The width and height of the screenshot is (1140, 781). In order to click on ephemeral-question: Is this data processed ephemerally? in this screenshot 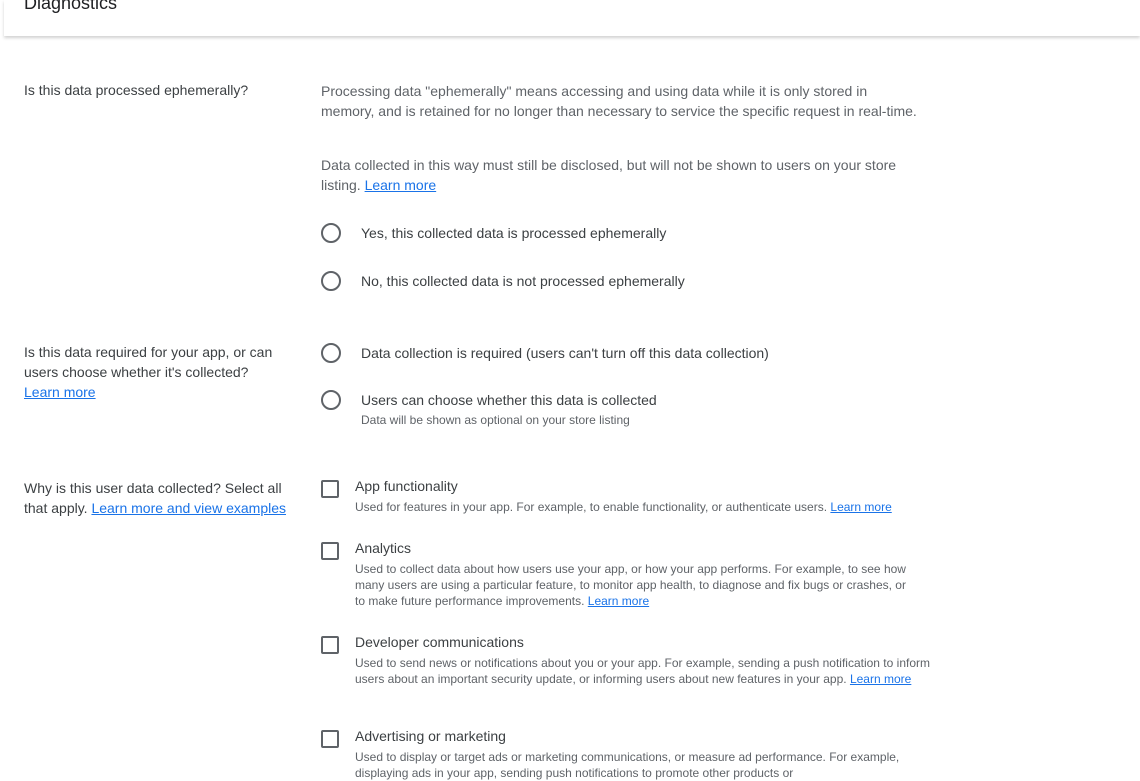, I will do `click(136, 90)`.